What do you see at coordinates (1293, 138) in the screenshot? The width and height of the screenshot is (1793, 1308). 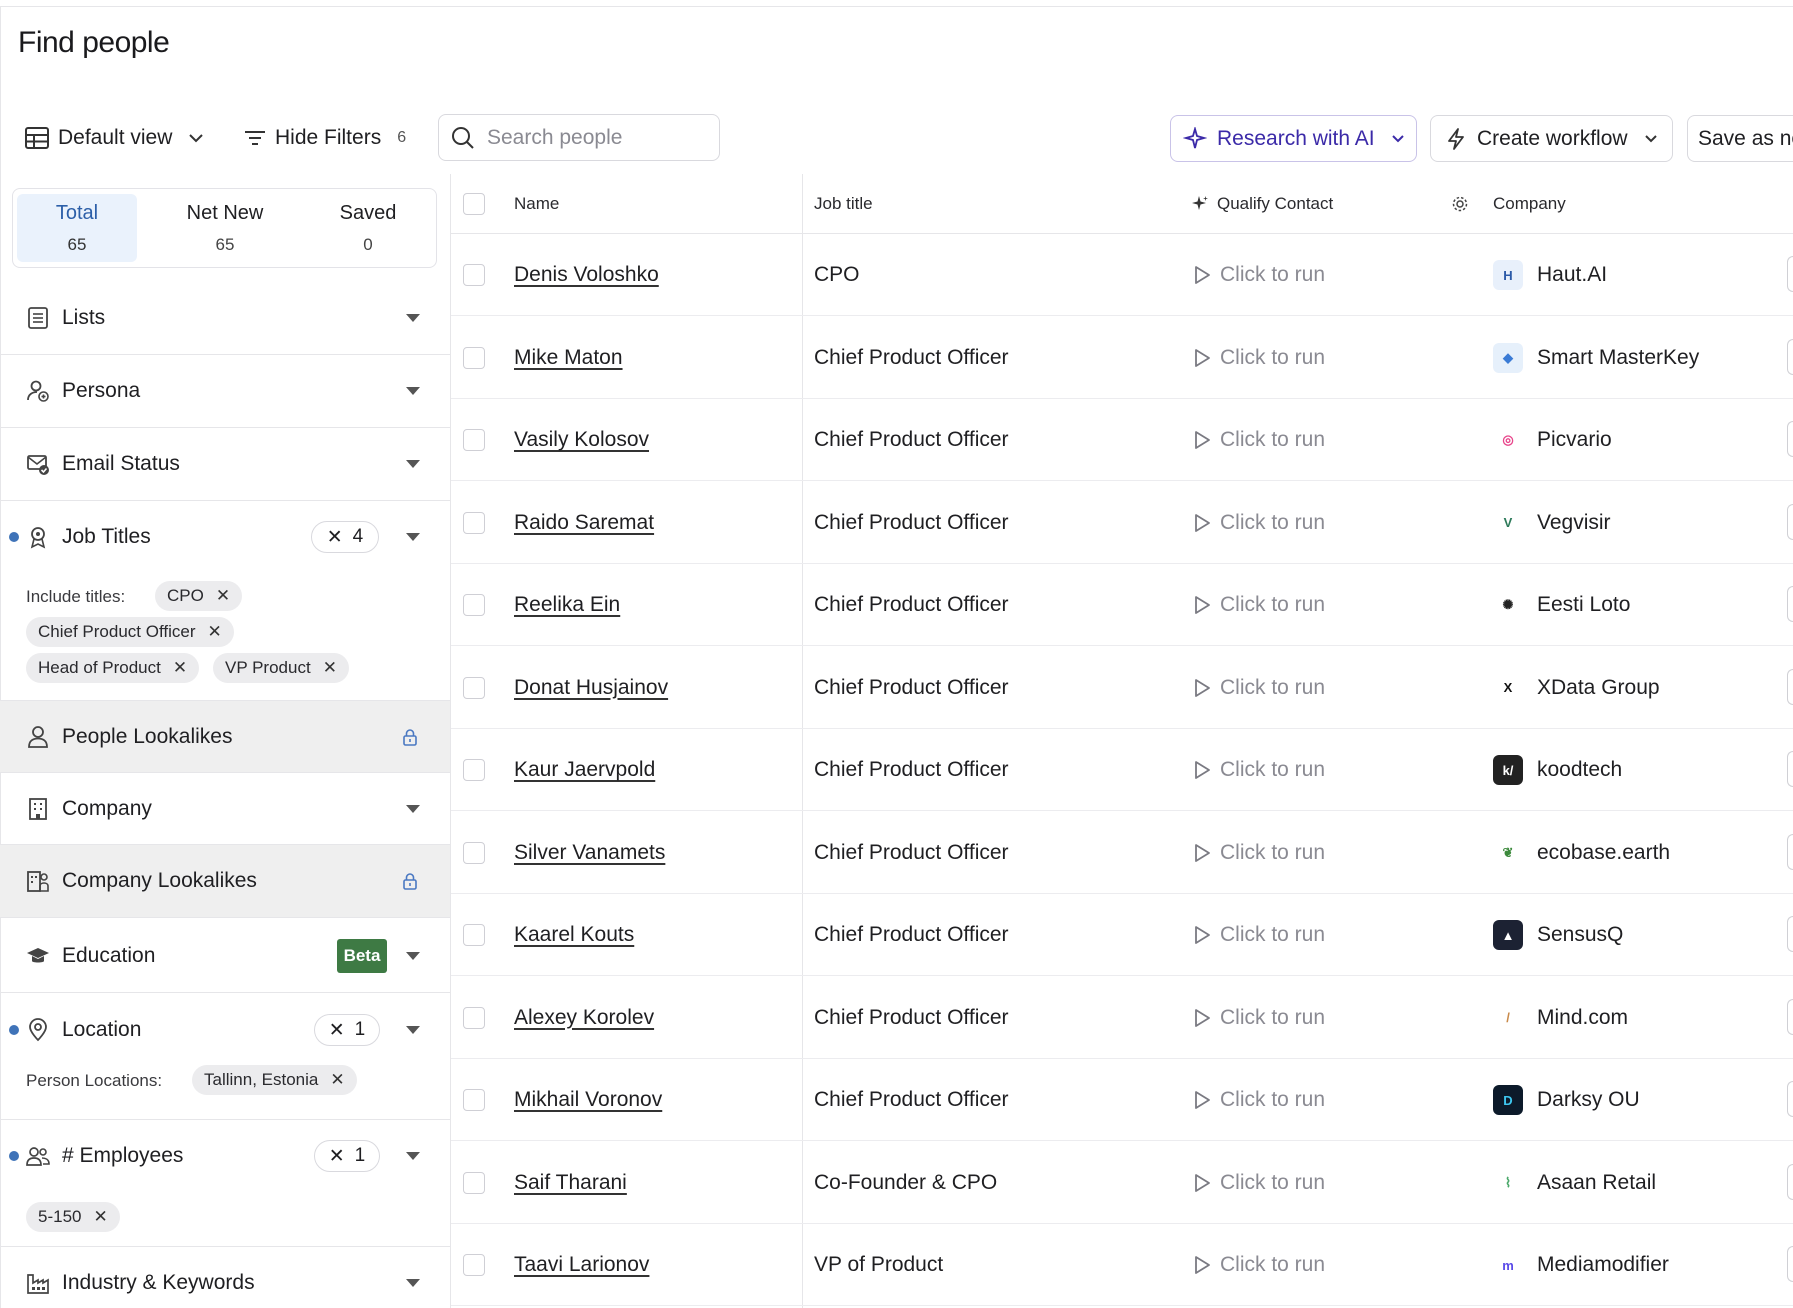 I see `research-with-ai-button: Research with AI` at bounding box center [1293, 138].